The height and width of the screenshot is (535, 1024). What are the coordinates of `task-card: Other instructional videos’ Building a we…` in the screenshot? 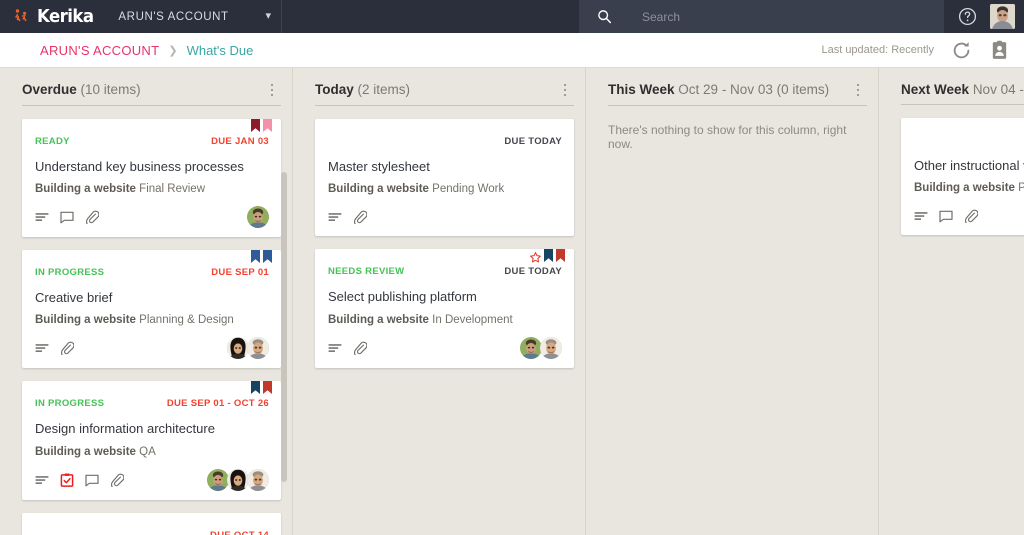 It's located at (962, 177).